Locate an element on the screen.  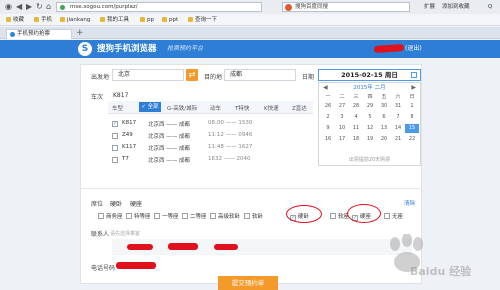
calendar-day: 13 is located at coordinates (384, 128).